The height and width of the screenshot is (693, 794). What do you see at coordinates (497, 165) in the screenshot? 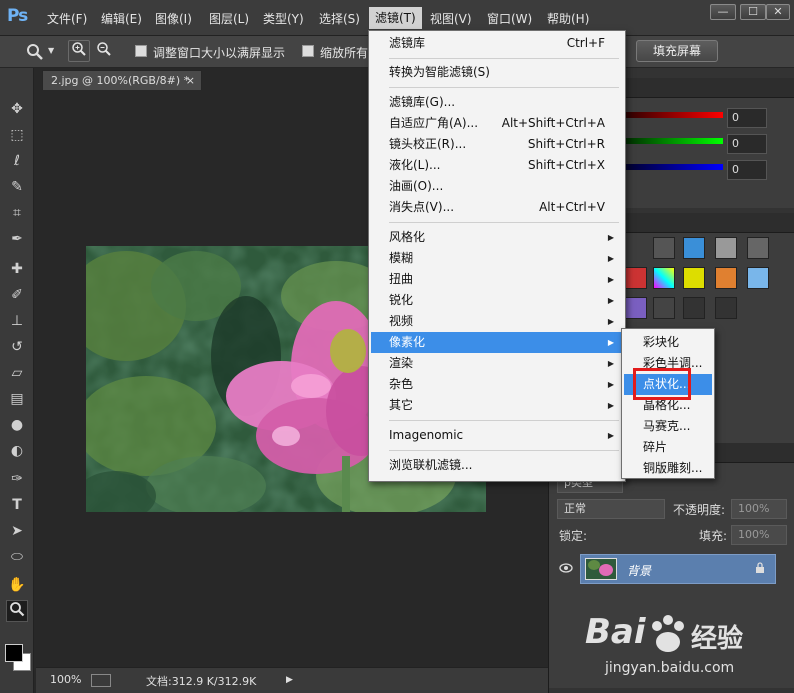
I see `menu-item-liquify: 液化(L)... Shift+Ctrl+X` at bounding box center [497, 165].